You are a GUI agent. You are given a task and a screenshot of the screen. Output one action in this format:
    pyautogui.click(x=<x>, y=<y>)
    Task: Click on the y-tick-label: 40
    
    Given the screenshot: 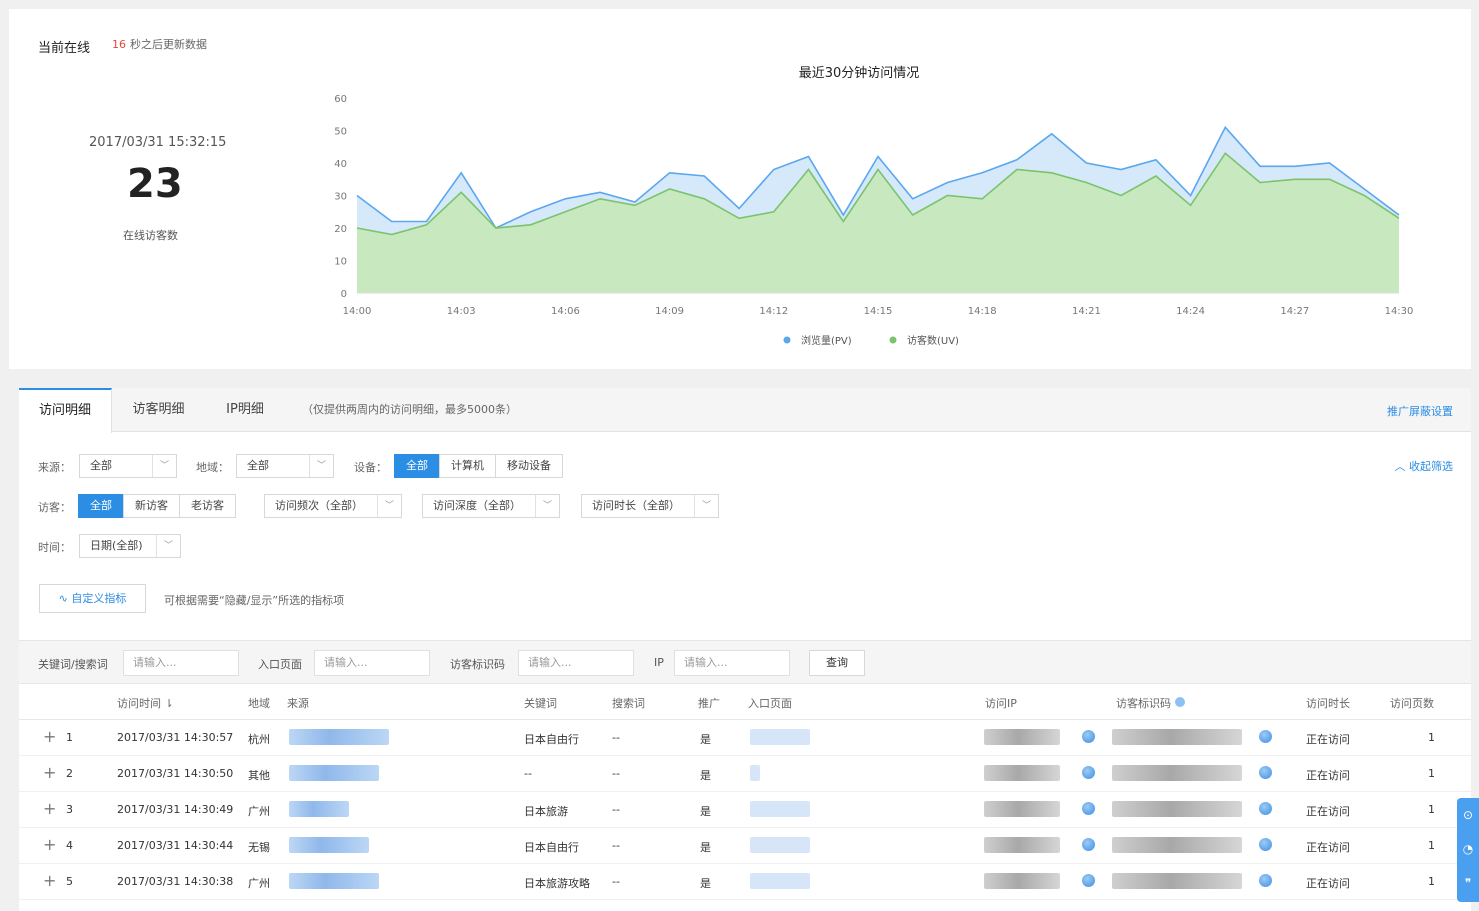 What is the action you would take?
    pyautogui.click(x=340, y=164)
    